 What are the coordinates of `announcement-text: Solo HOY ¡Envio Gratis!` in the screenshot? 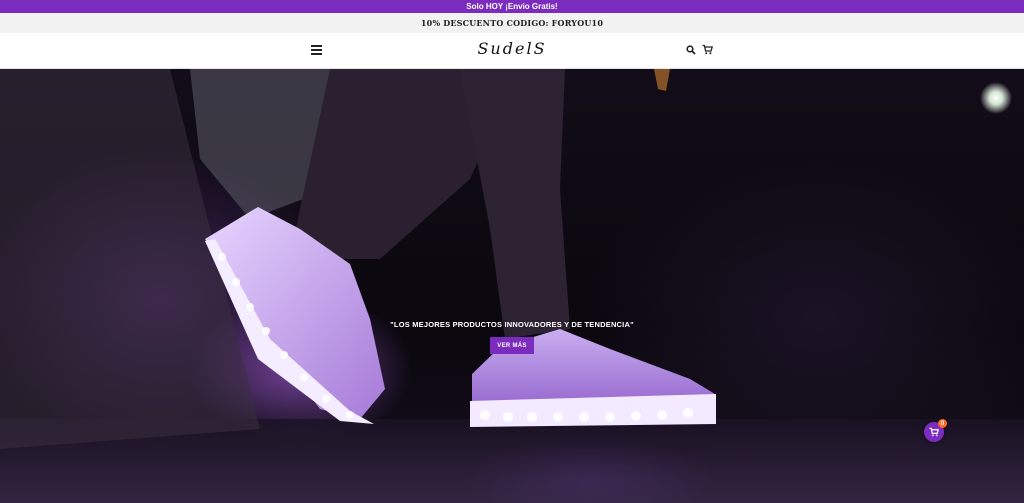 It's located at (512, 6).